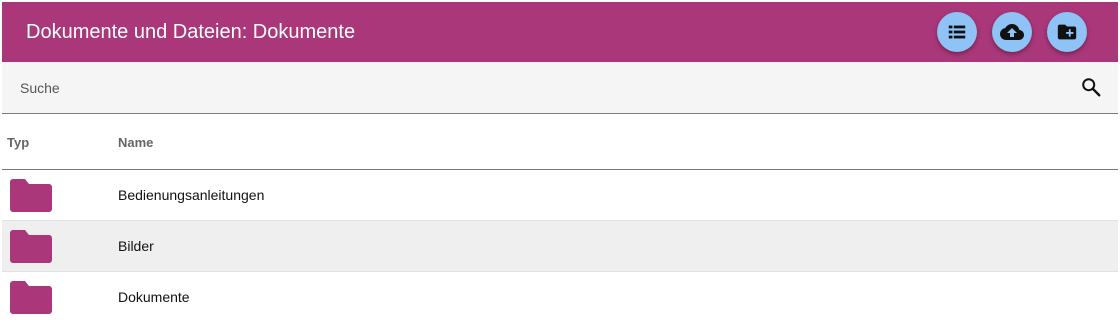 The height and width of the screenshot is (324, 1120). I want to click on page-title: Dokumente und Dateien: Dokumente, so click(191, 31).